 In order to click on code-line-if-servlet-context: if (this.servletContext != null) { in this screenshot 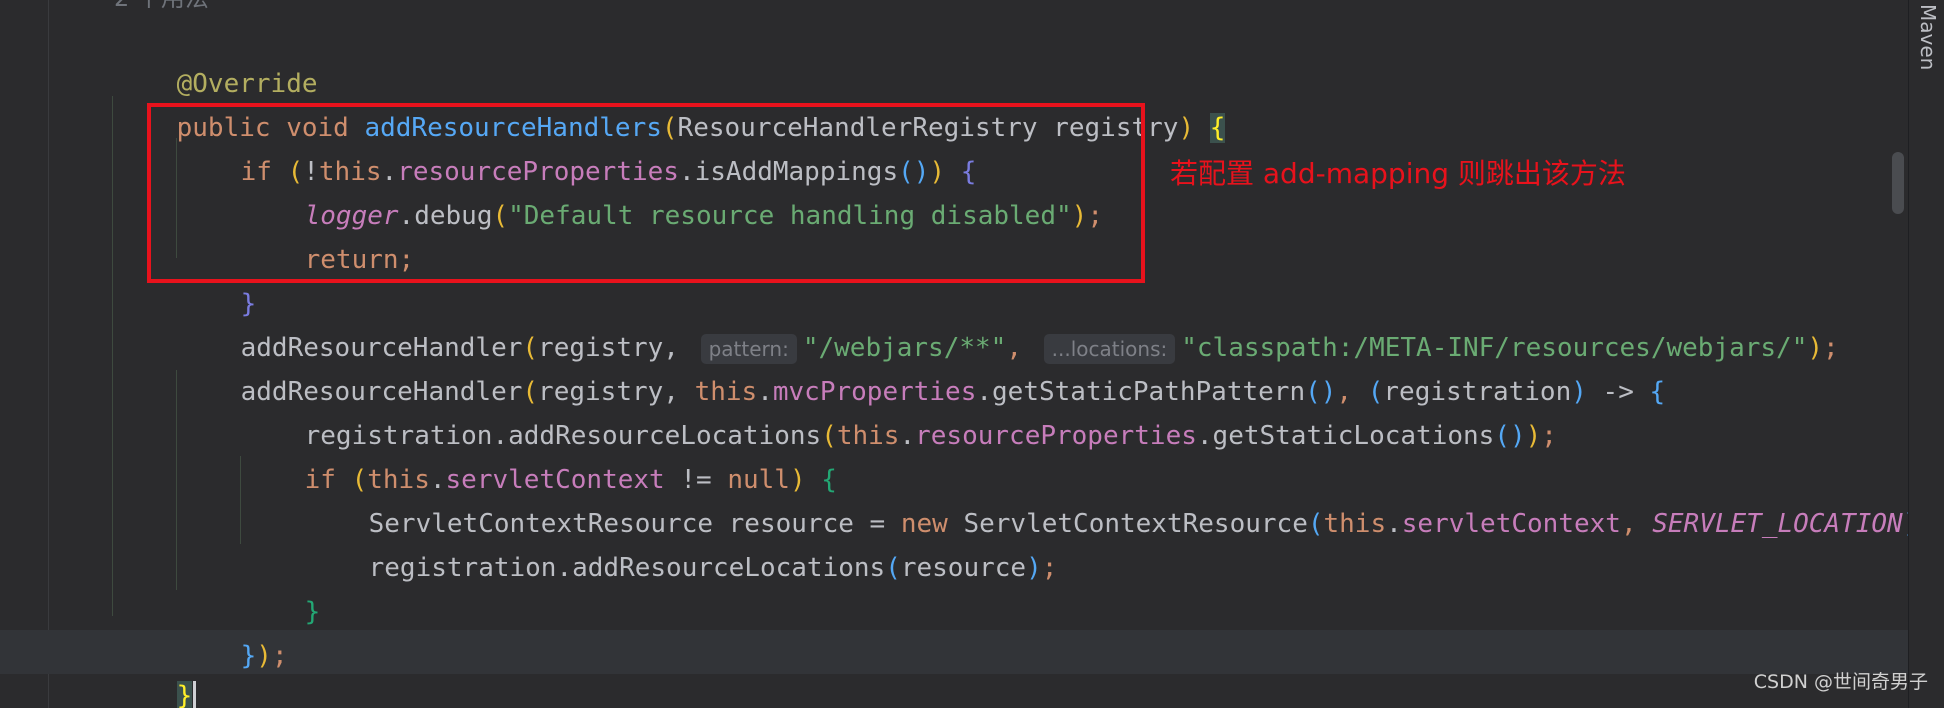, I will do `click(539, 454)`.